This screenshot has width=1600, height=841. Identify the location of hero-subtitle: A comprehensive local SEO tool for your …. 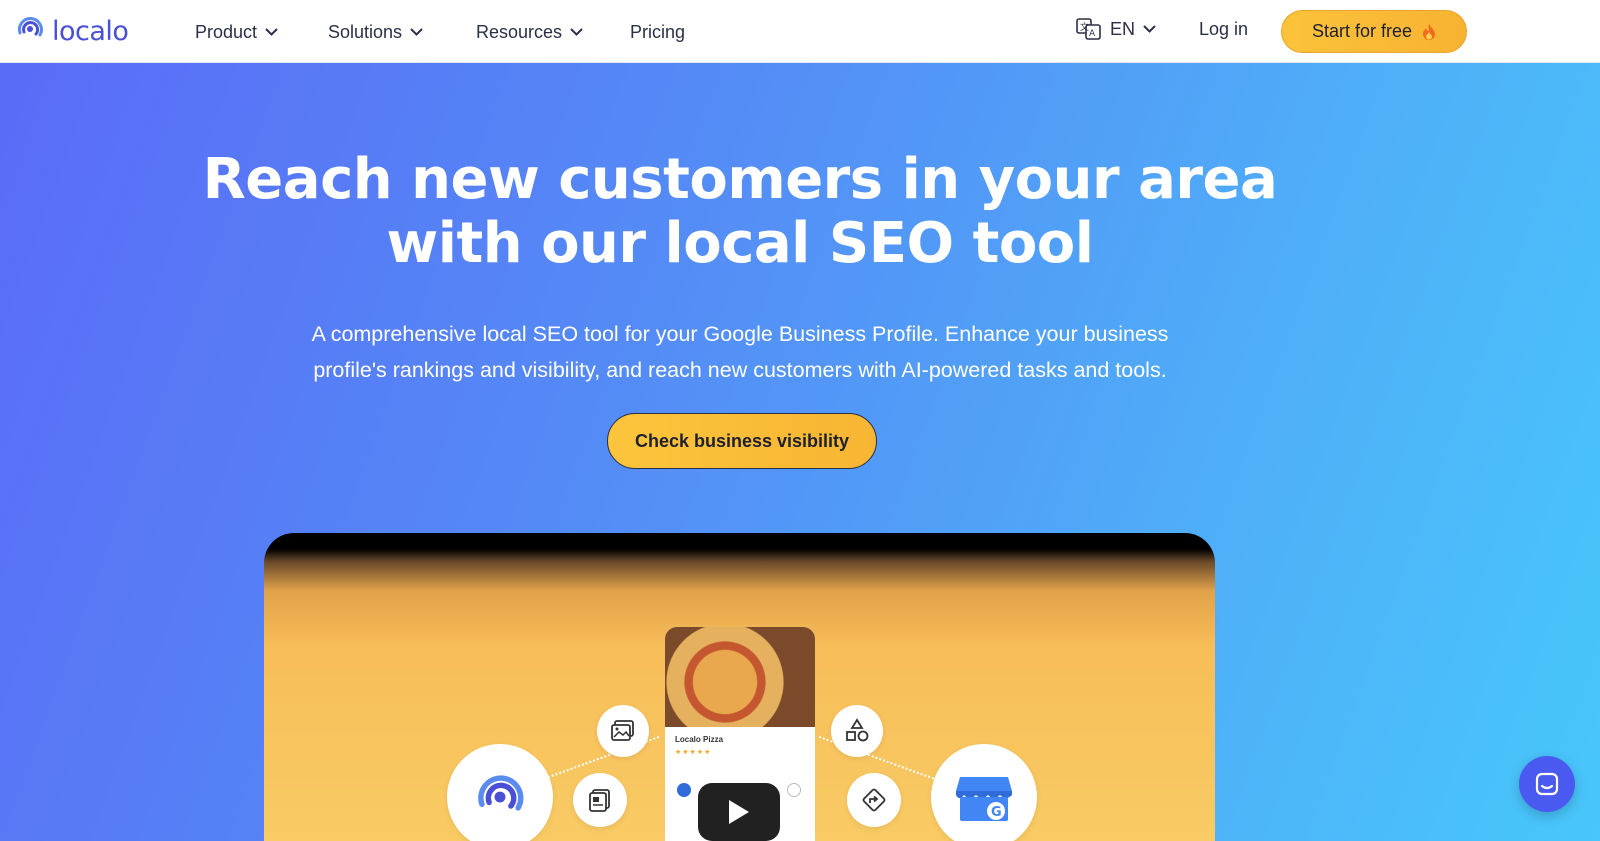
(740, 352).